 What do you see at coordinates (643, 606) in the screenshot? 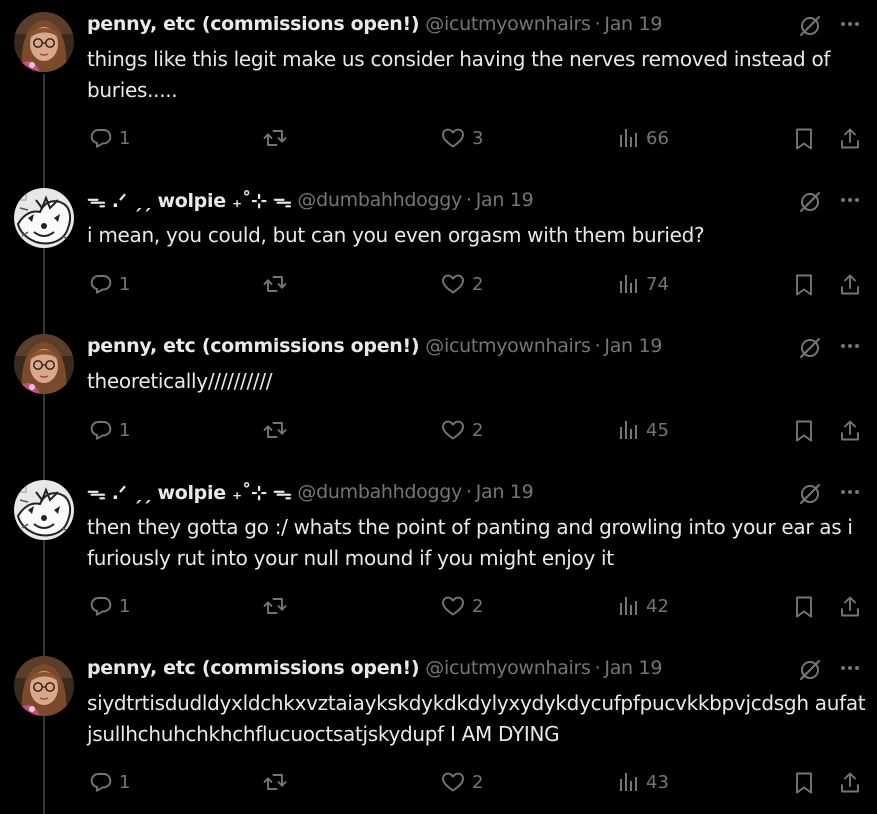
I see `views-button: 42` at bounding box center [643, 606].